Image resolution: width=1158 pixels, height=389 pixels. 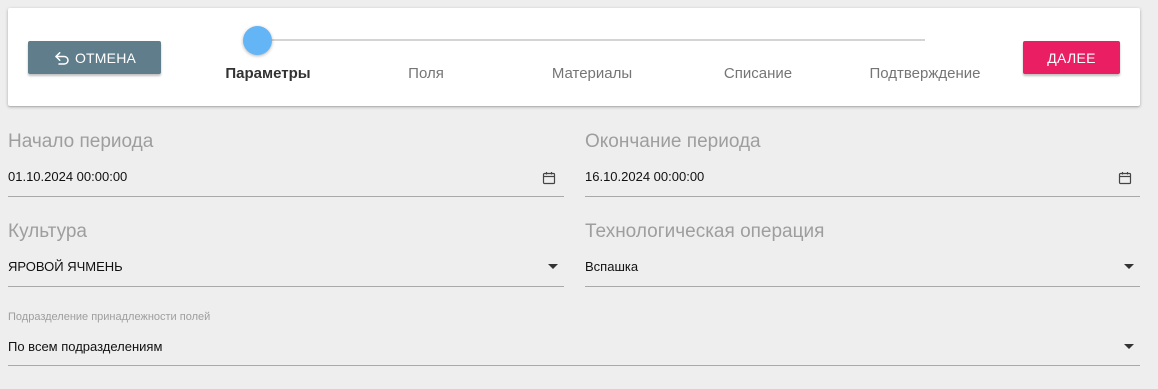 What do you see at coordinates (925, 73) in the screenshot?
I see `step-confirmation: Подтверждение` at bounding box center [925, 73].